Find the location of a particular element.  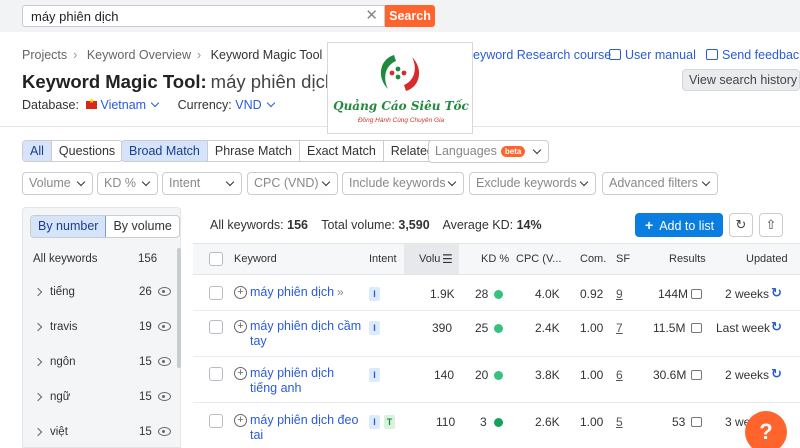

tab-all: All is located at coordinates (37, 151).